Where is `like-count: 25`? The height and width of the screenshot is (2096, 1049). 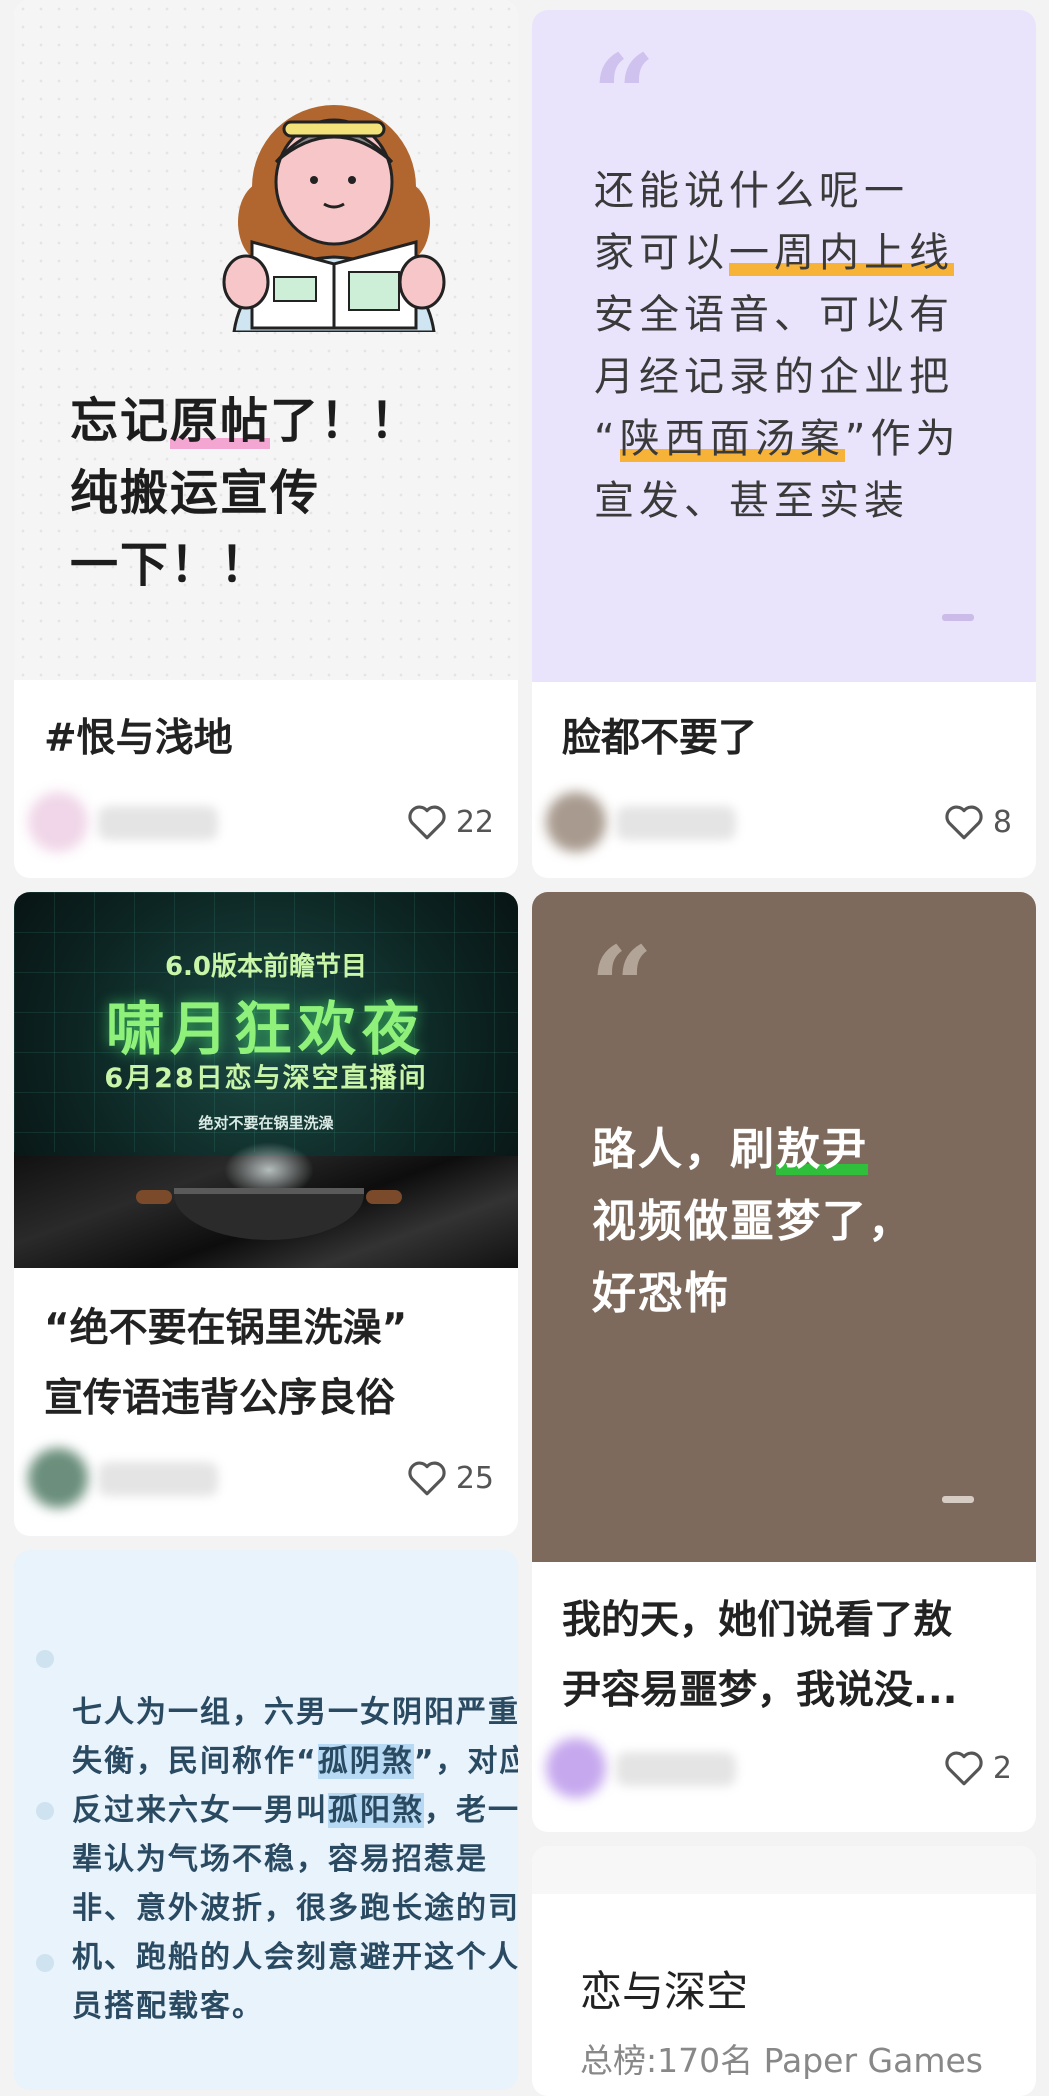 like-count: 25 is located at coordinates (474, 1478).